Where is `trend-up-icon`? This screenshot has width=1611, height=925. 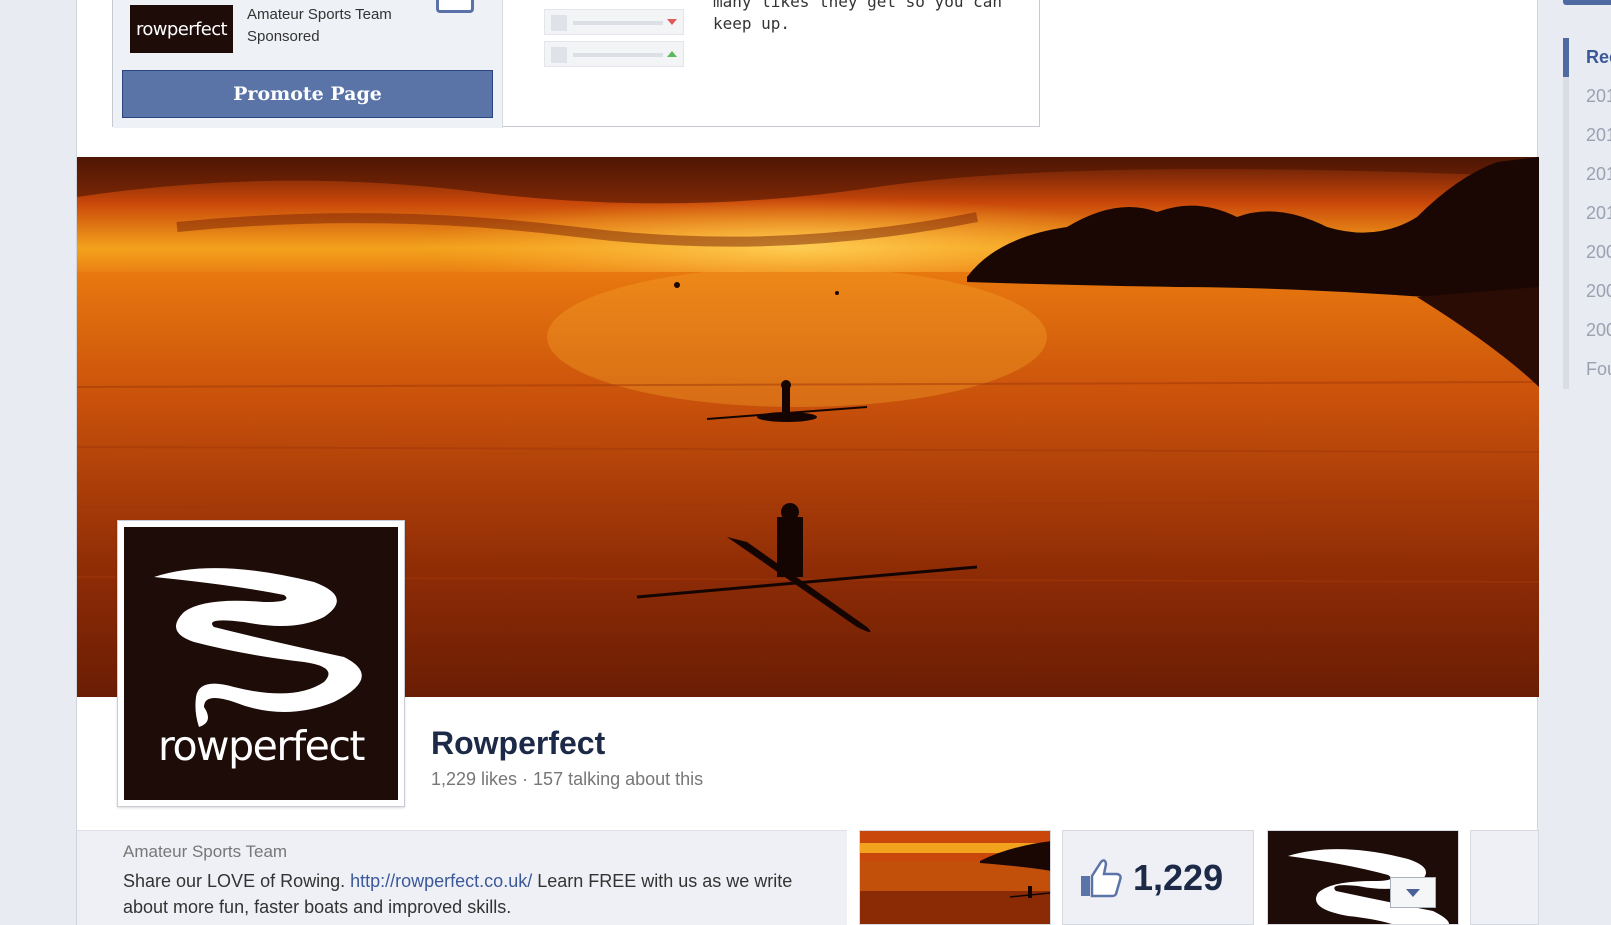 trend-up-icon is located at coordinates (672, 54).